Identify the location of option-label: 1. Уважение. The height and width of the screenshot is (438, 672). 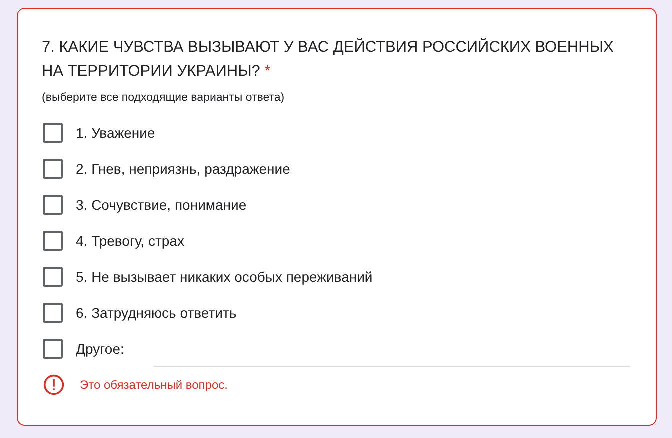
(116, 133).